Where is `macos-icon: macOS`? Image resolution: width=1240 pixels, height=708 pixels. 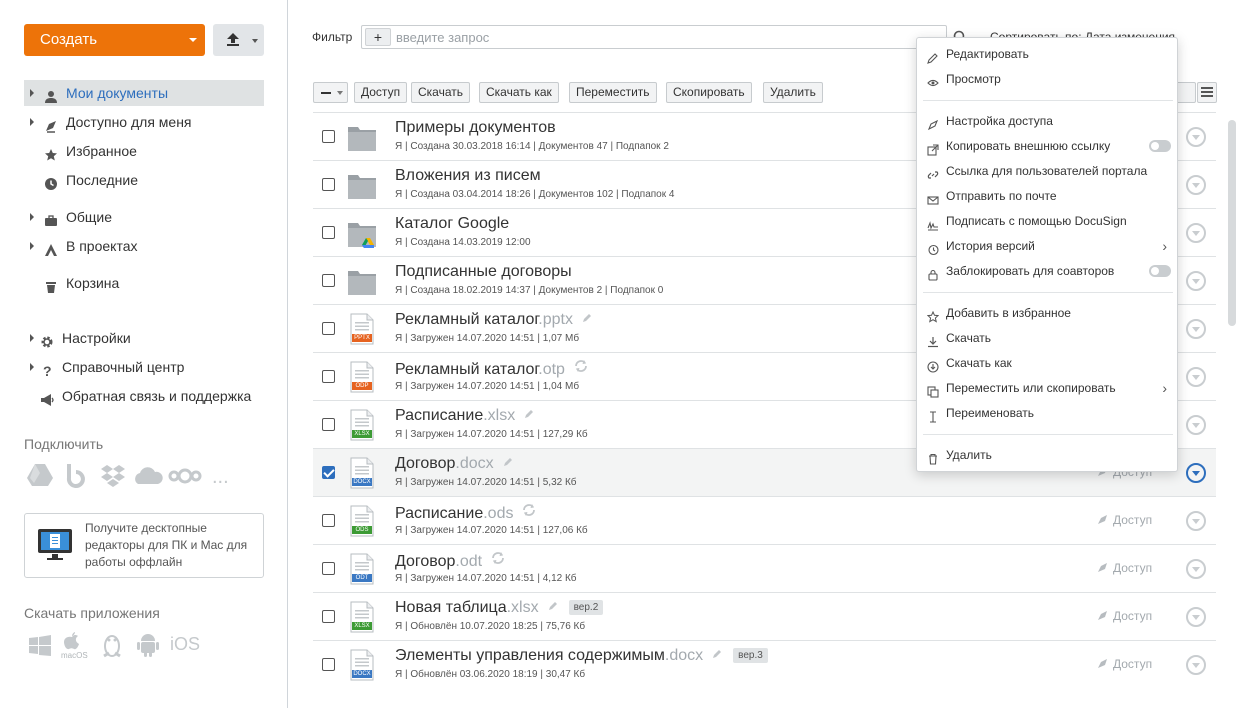 macos-icon: macOS is located at coordinates (76, 647).